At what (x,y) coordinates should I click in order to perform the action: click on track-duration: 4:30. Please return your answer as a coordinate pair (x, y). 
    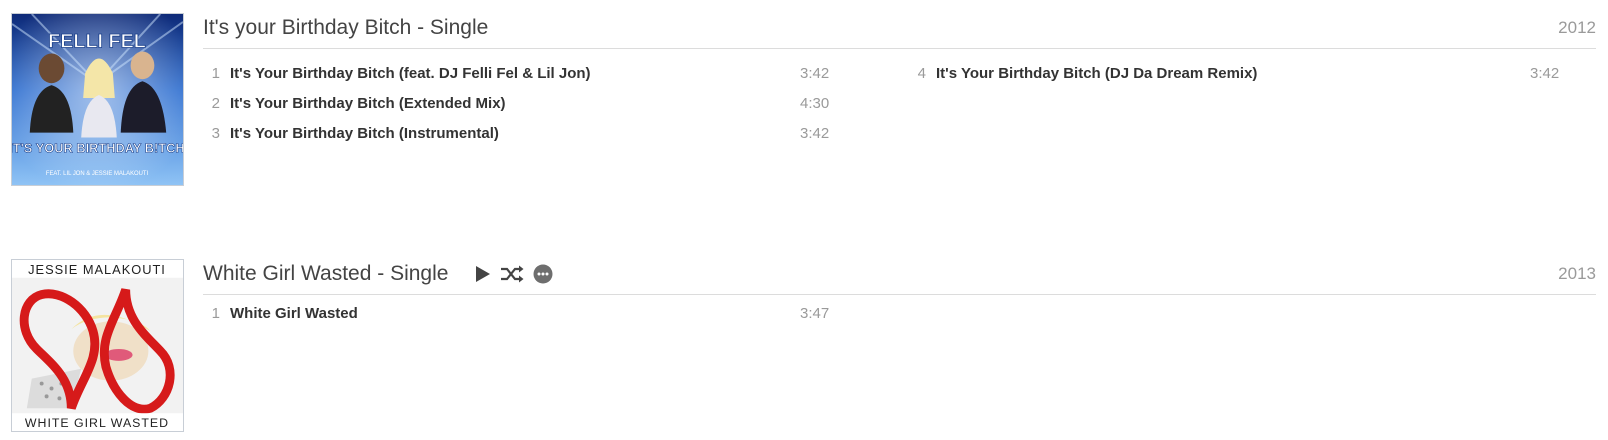
    Looking at the image, I should click on (815, 103).